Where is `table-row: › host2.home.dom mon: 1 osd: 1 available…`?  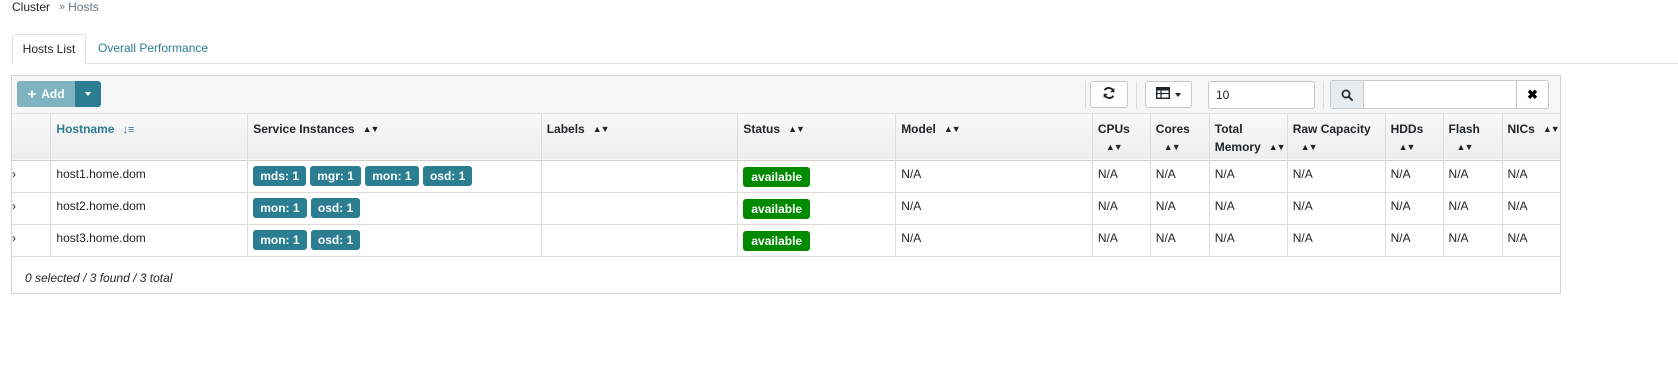
table-row: › host2.home.dom mon: 1 osd: 1 available… is located at coordinates (786, 208).